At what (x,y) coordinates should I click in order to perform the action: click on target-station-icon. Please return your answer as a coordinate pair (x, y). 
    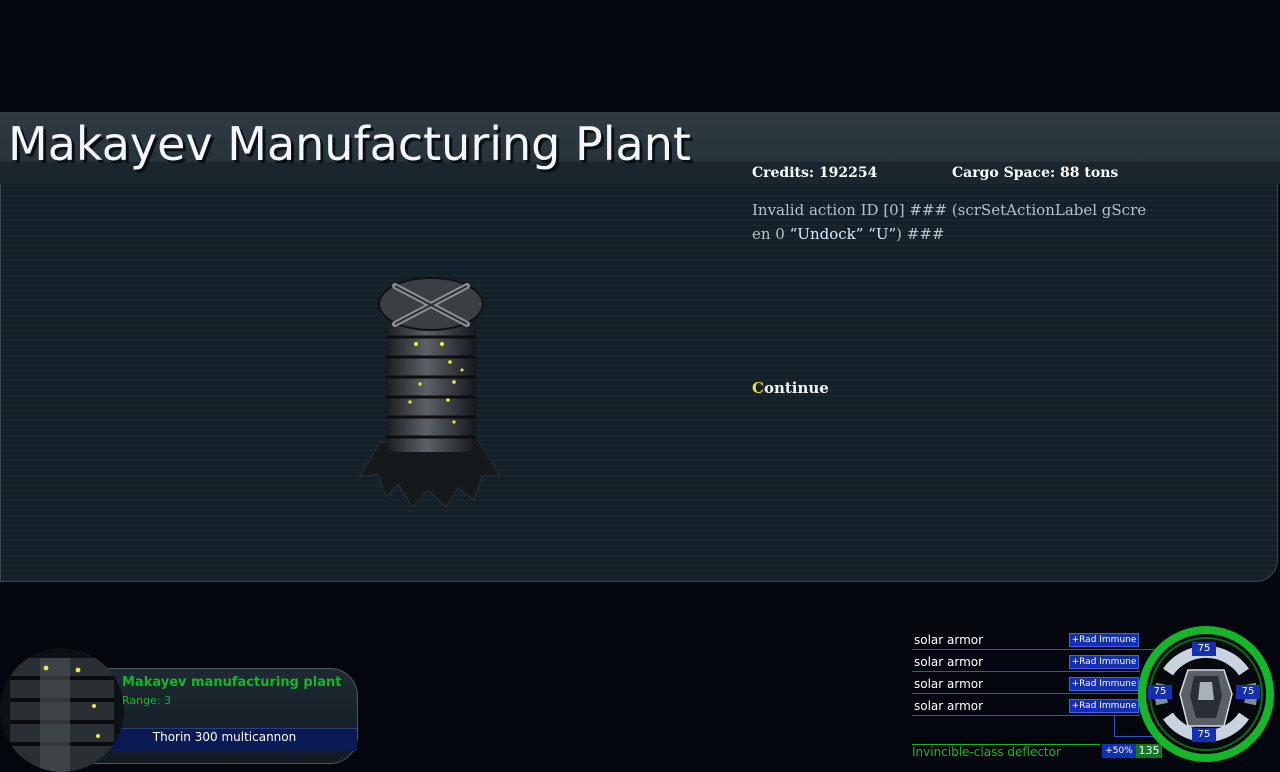
    Looking at the image, I should click on (62, 710).